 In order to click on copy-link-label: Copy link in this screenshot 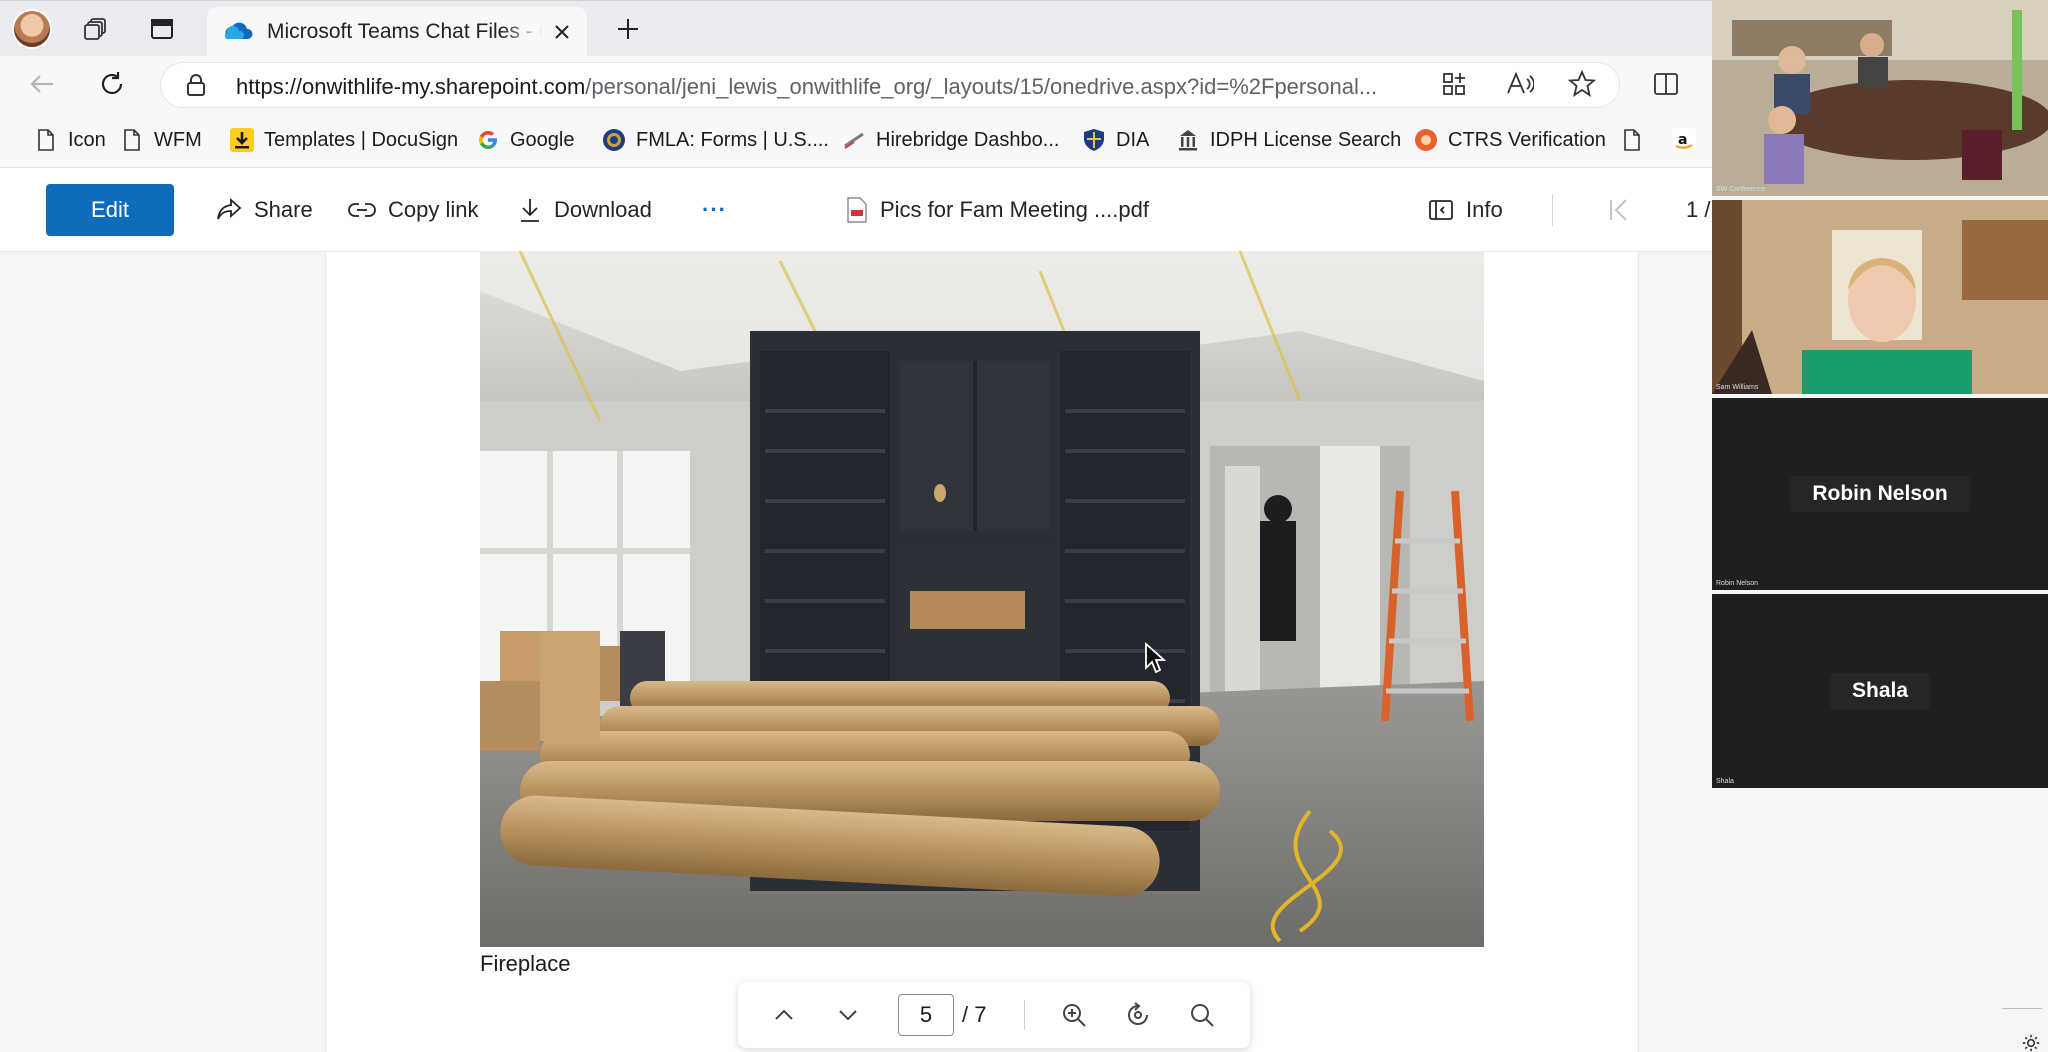, I will do `click(433, 209)`.